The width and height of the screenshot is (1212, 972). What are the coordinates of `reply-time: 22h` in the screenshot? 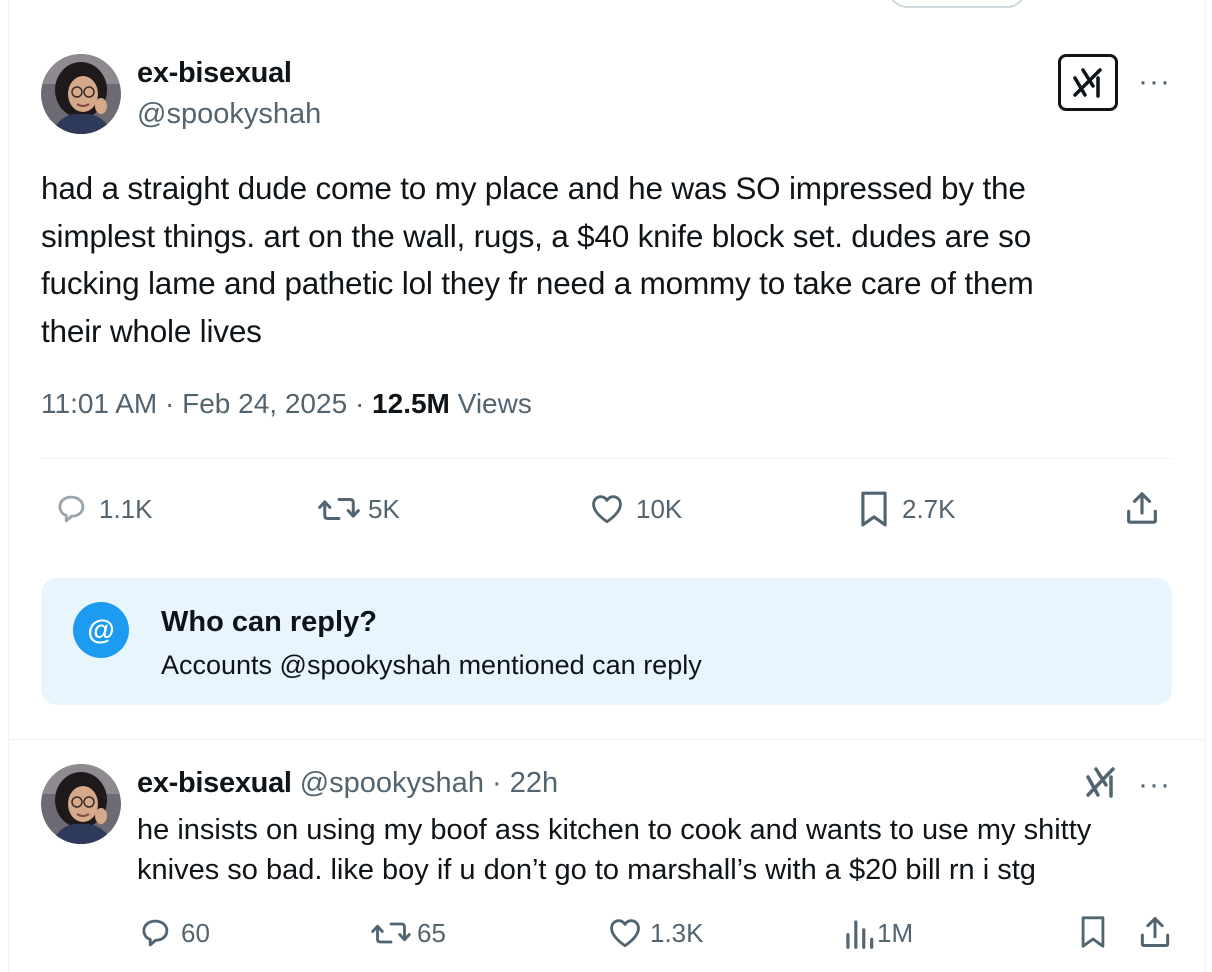 It's located at (534, 783).